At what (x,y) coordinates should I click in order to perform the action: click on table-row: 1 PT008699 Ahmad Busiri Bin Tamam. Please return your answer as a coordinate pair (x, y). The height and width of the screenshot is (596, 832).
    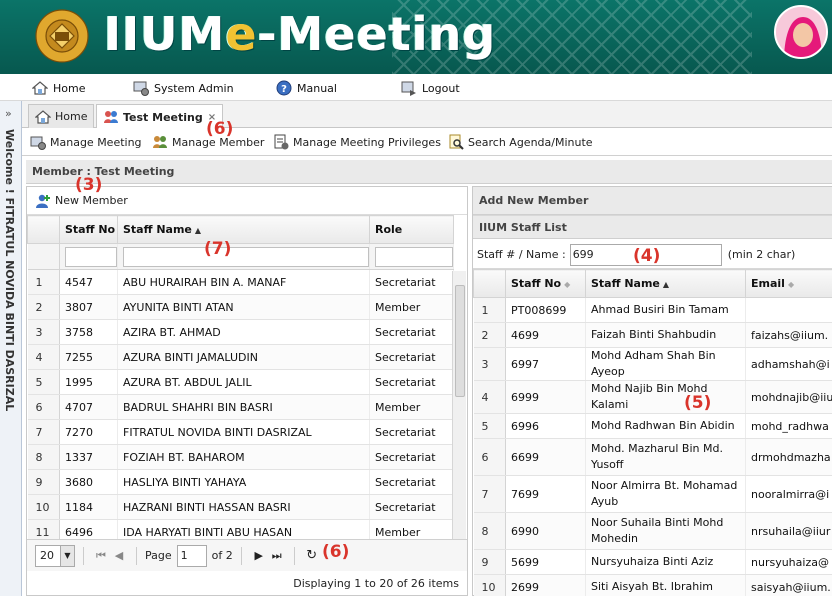
    Looking at the image, I should click on (652, 310).